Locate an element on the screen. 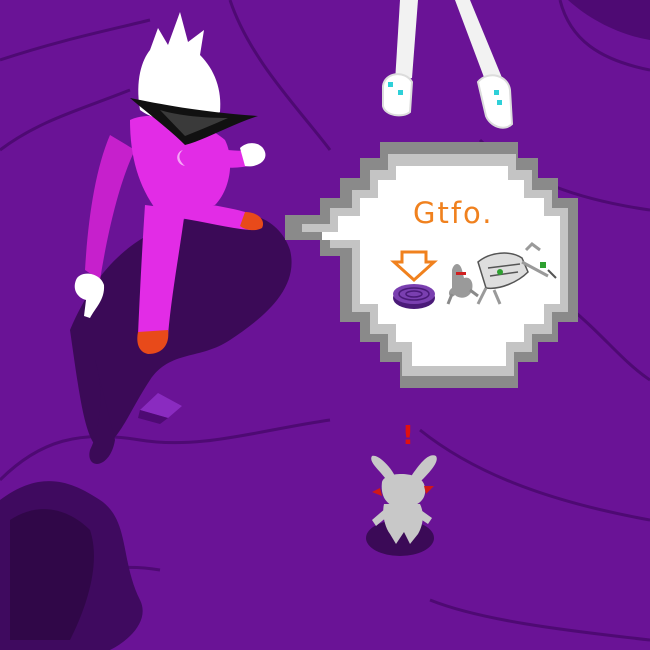 Image resolution: width=650 pixels, height=650 pixels. speech-text: Gtfo. is located at coordinates (453, 213).